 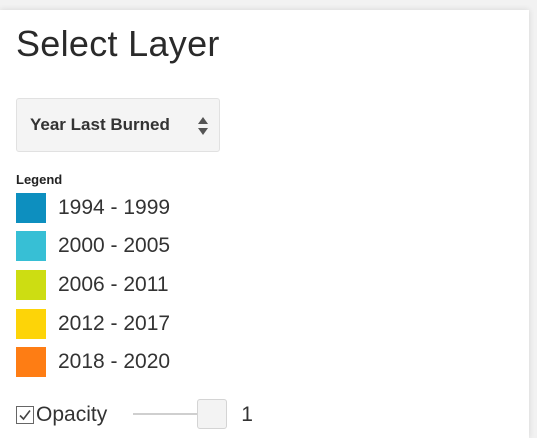 I want to click on checkmark-icon, so click(x=25, y=415).